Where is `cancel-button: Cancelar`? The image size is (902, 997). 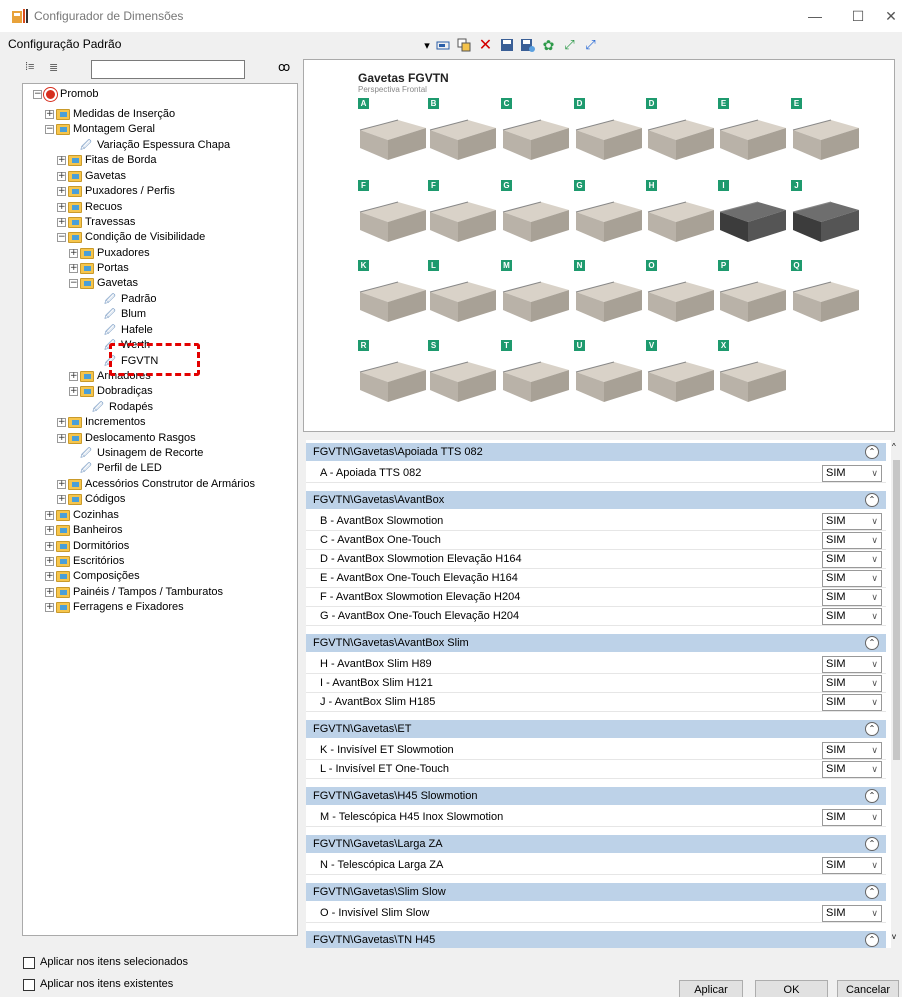 cancel-button: Cancelar is located at coordinates (868, 988).